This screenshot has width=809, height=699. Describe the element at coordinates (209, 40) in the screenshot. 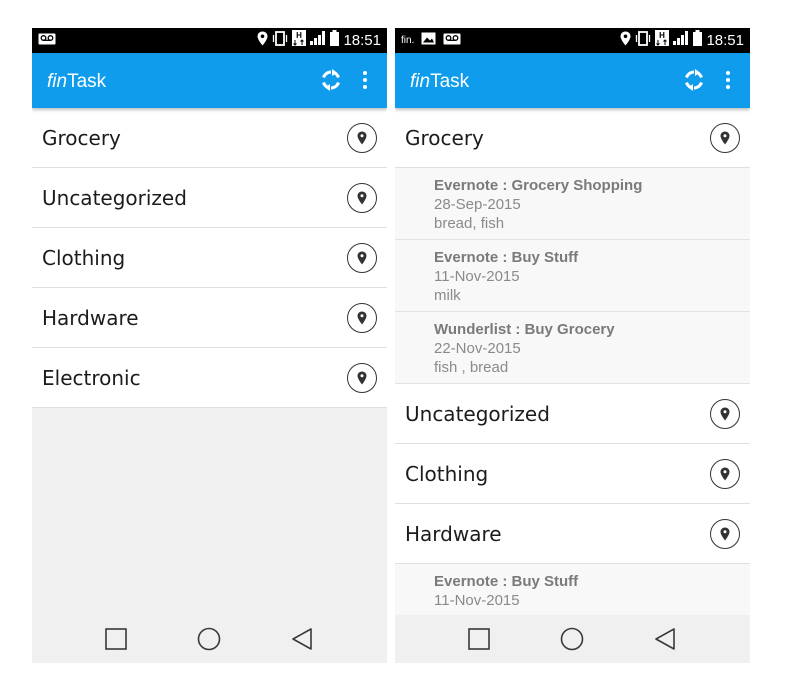

I see `status-bar: H 18:51` at that location.